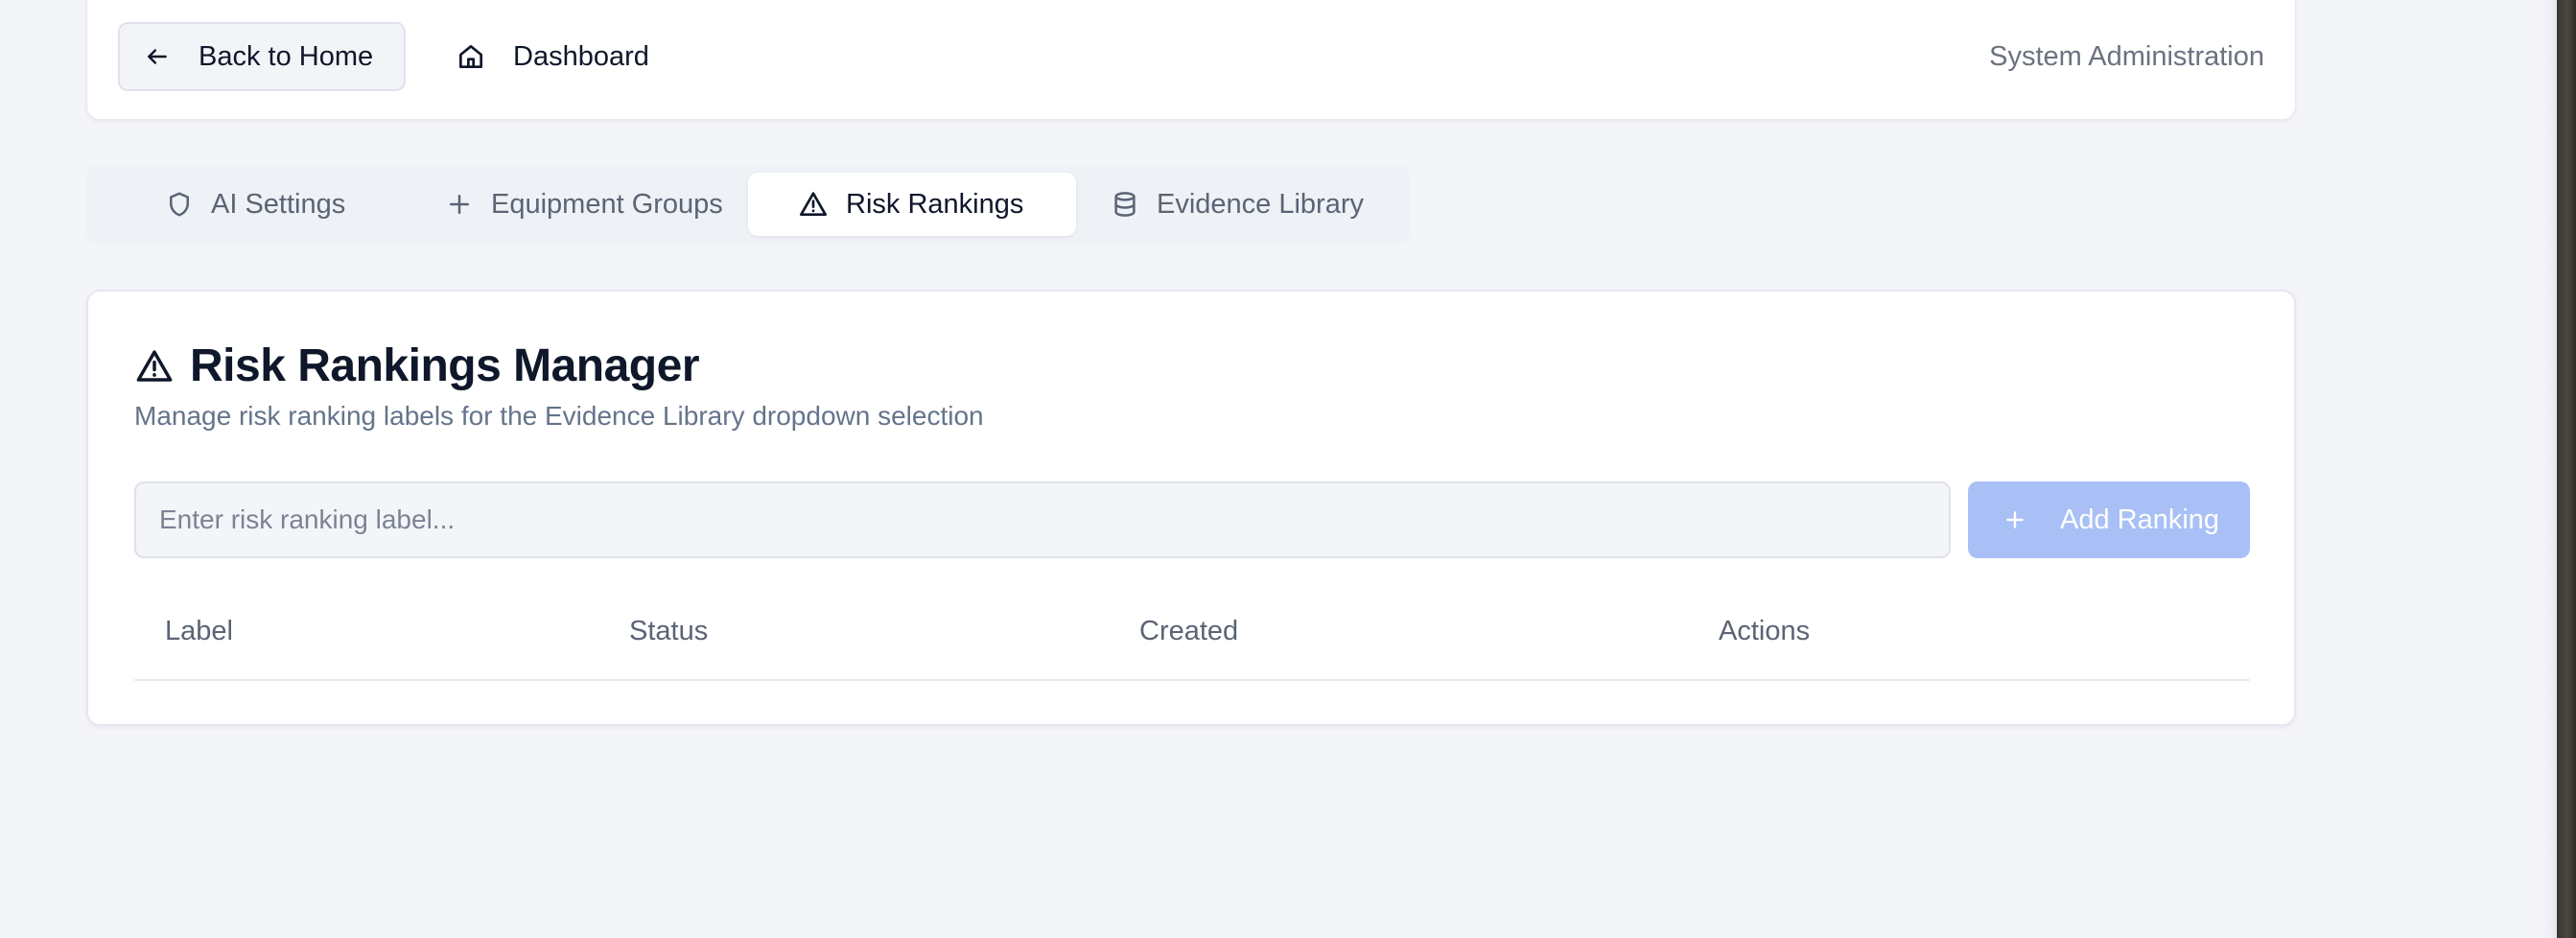  I want to click on tab-label: Risk Rankings, so click(935, 204).